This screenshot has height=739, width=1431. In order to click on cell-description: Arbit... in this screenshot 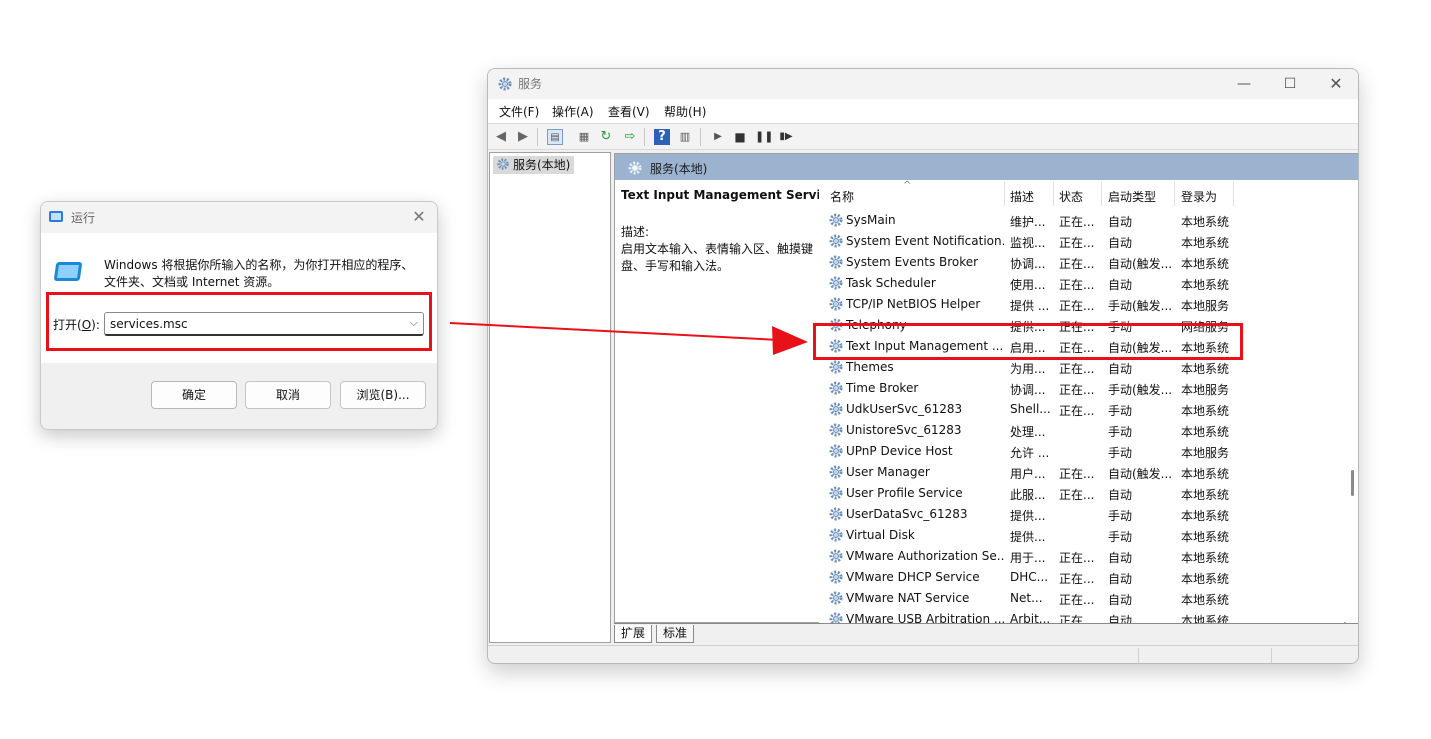, I will do `click(1030, 617)`.